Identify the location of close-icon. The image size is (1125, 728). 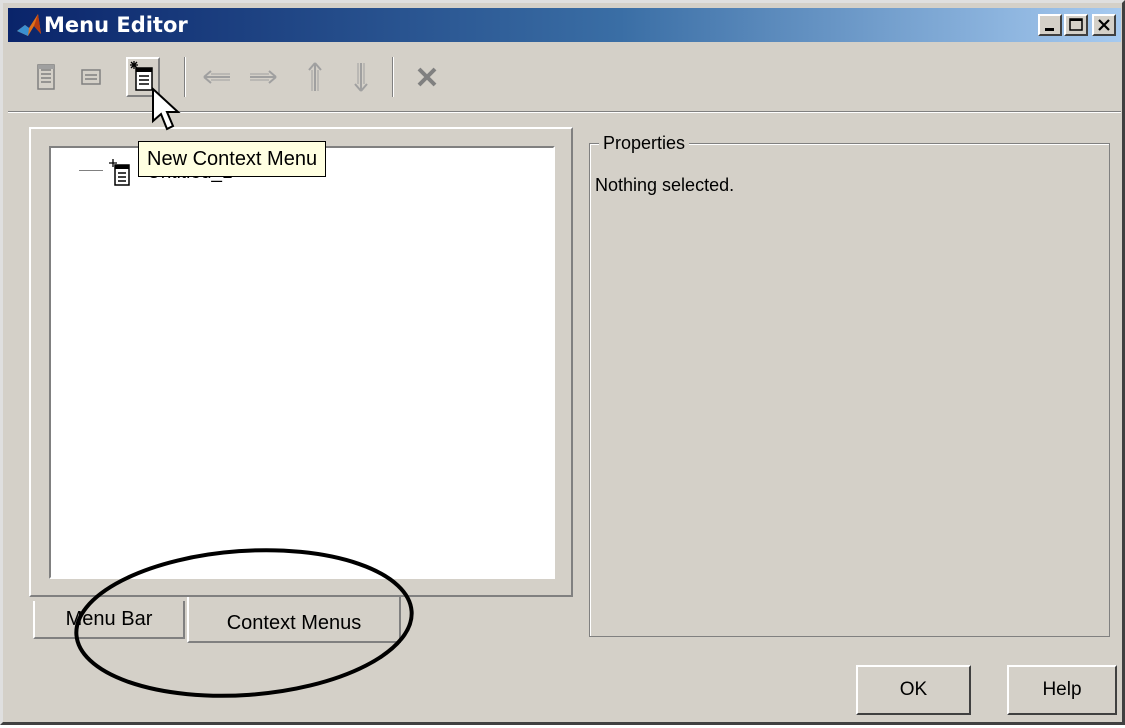
(1104, 25).